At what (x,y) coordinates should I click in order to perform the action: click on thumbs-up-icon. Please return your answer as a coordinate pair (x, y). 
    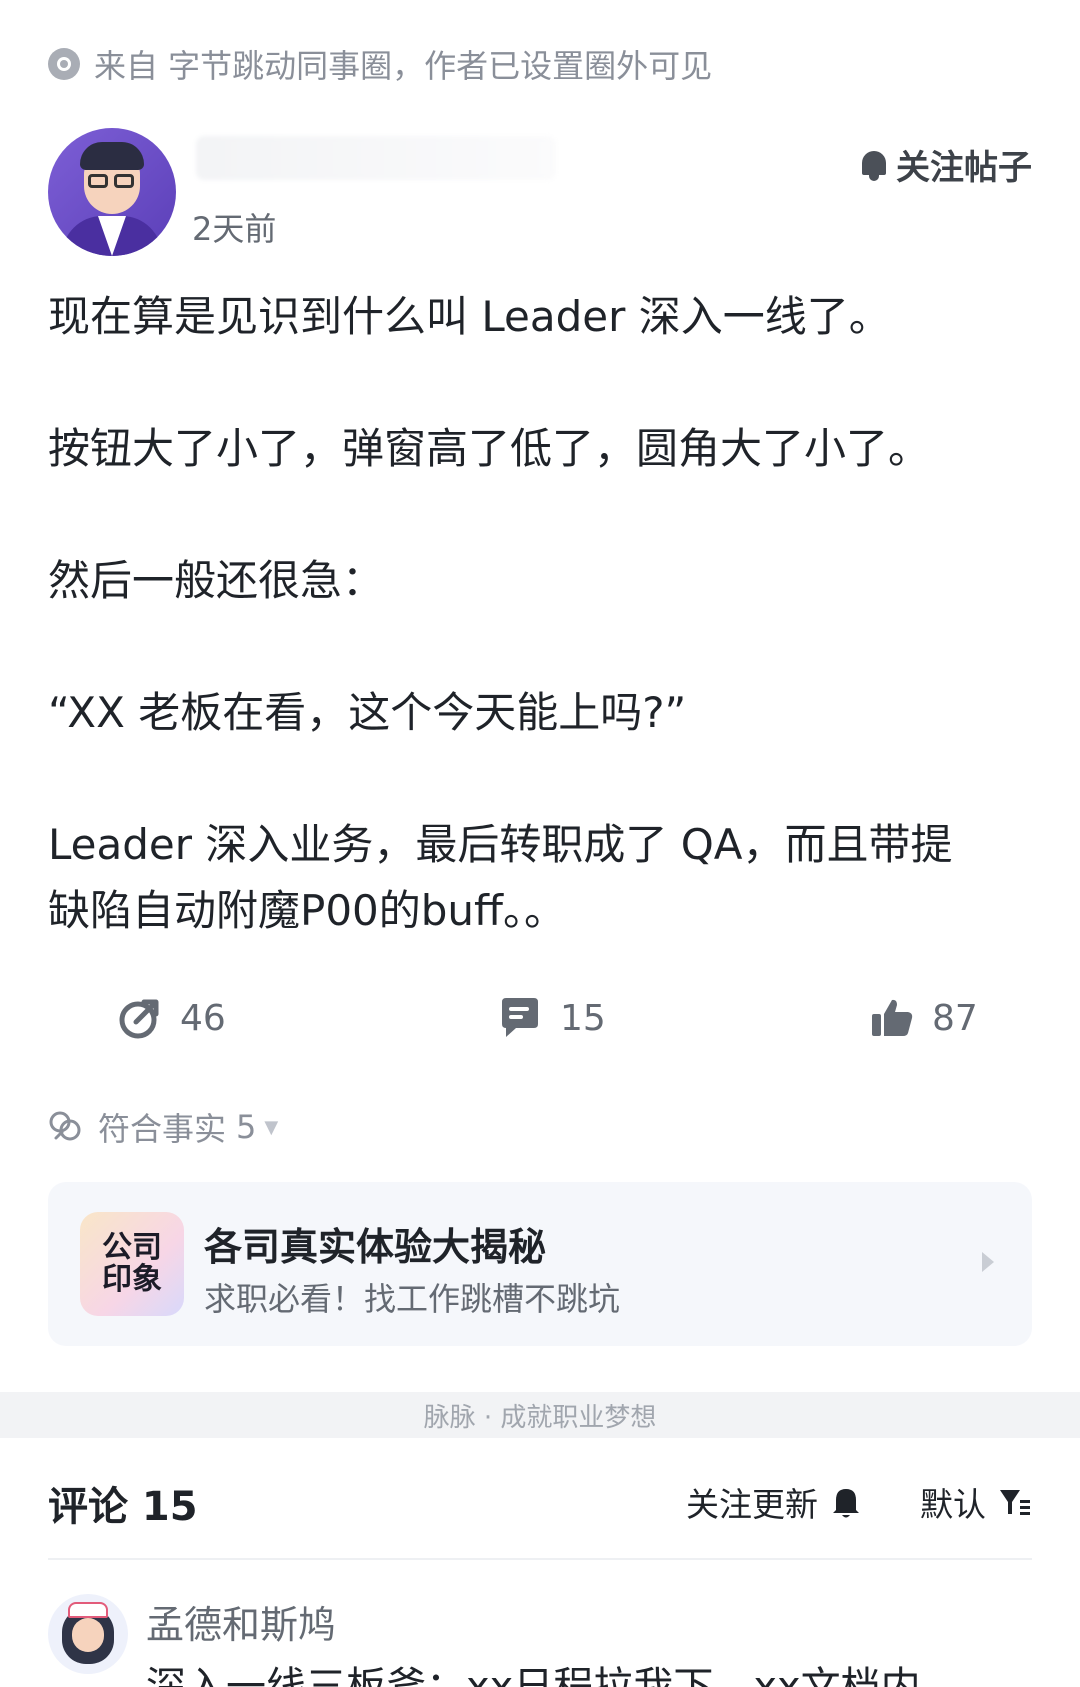
    Looking at the image, I should click on (892, 1017).